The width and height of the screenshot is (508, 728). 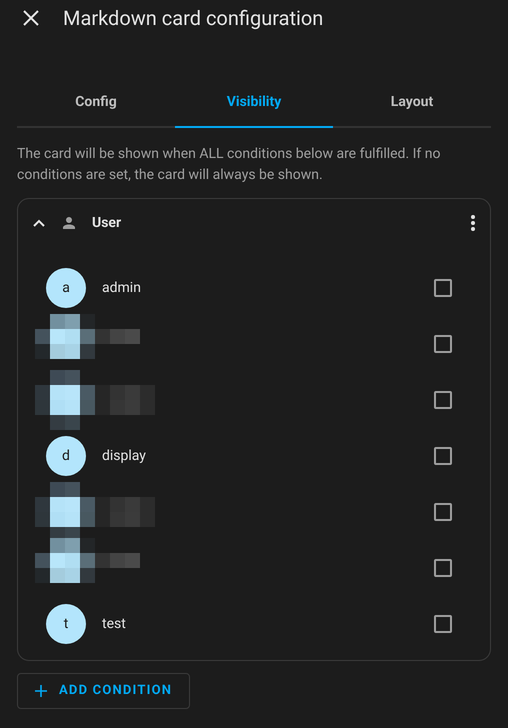 I want to click on description-text: The card will be shown when ALL conditions below are fulfilled. If no conditions are set, the card will always be shown., so click(x=229, y=165).